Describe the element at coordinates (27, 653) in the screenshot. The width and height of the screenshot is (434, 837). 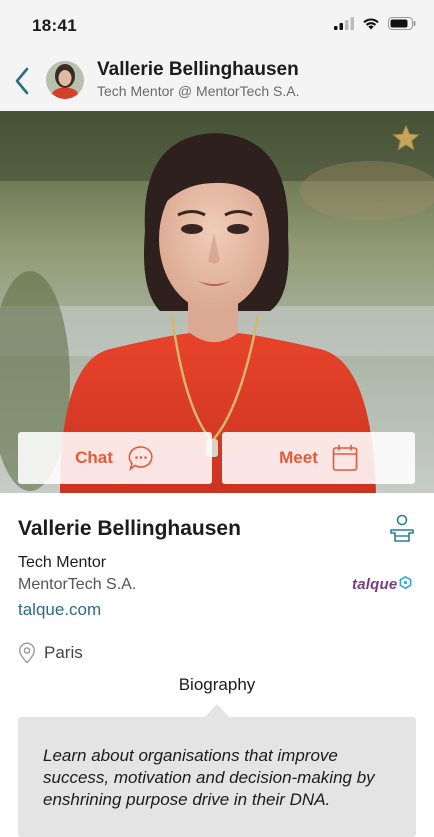
I see `map-pin-icon` at that location.